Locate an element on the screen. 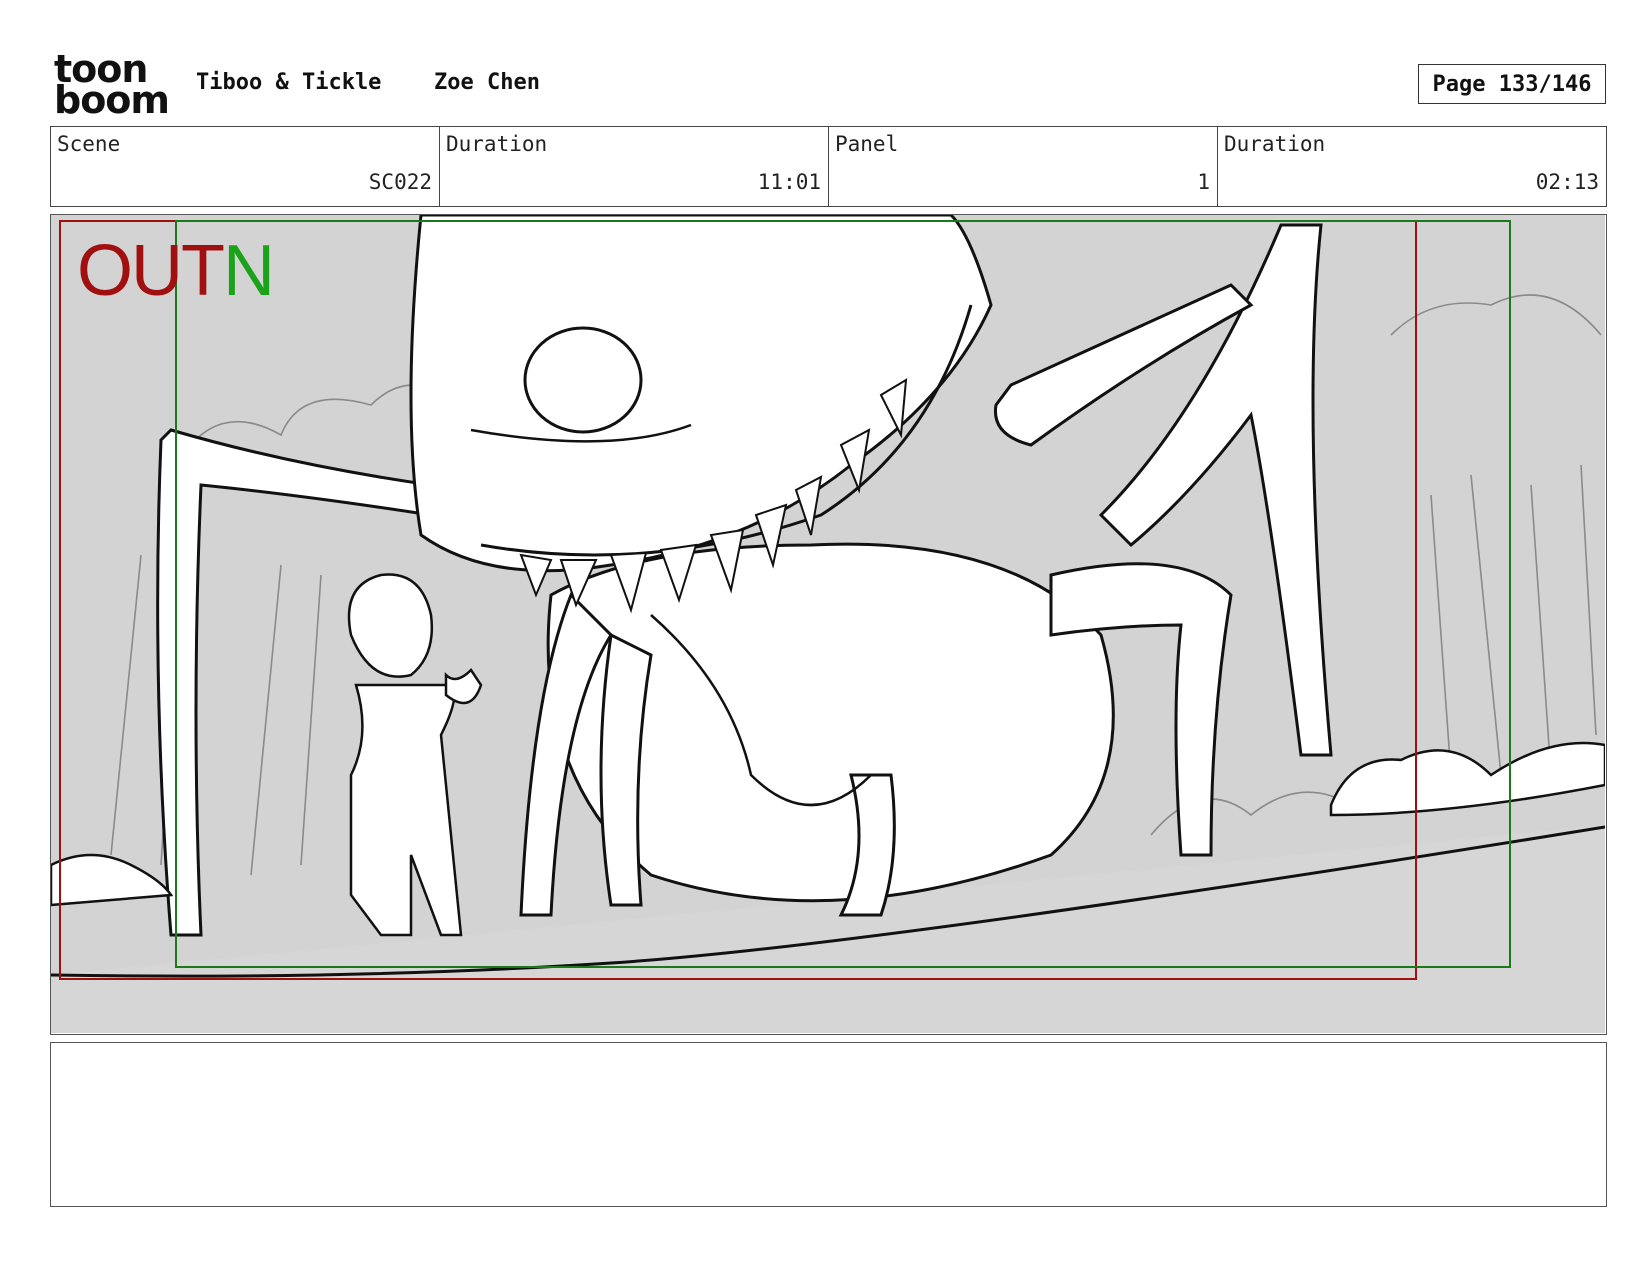 Image resolution: width=1650 pixels, height=1275 pixels. panel-duration-label: Duration is located at coordinates (1275, 144).